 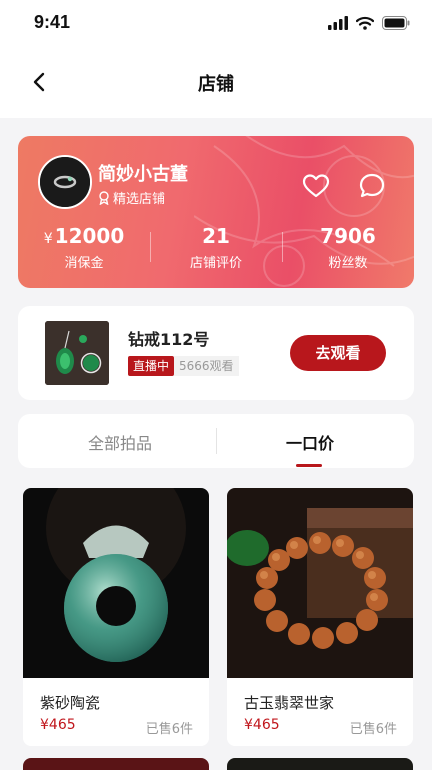 I want to click on chat-button, so click(x=372, y=186).